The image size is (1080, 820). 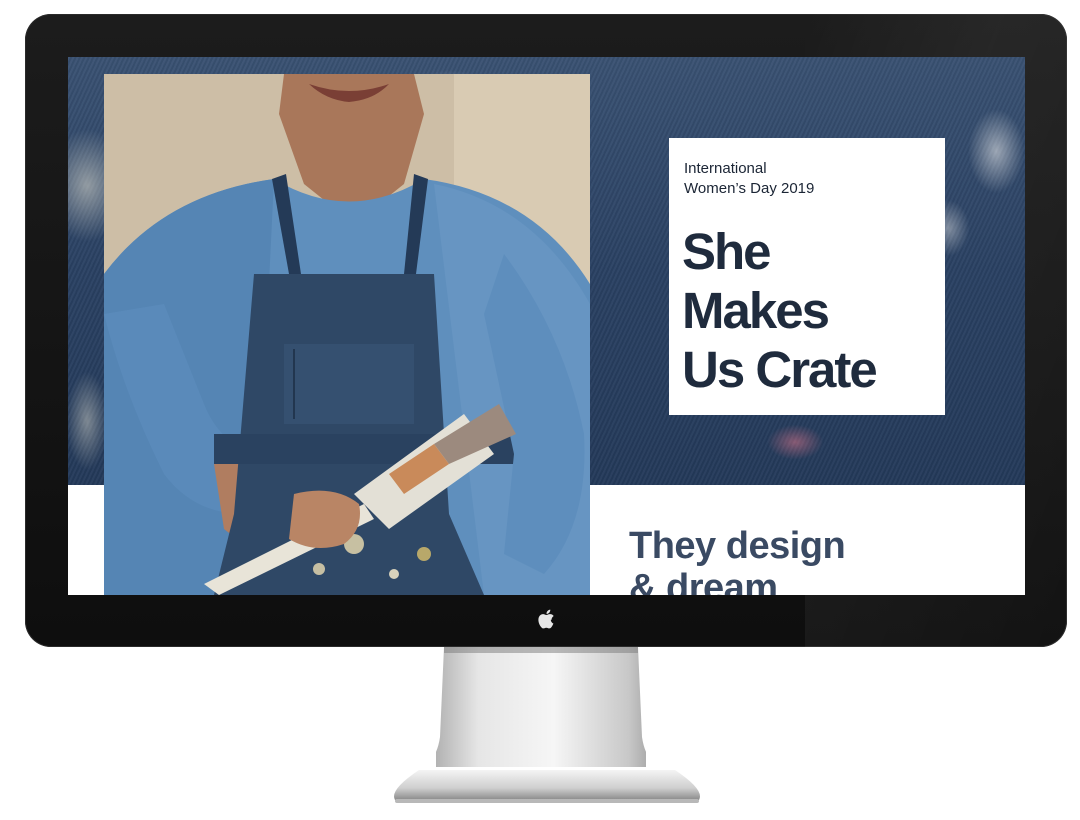 I want to click on event-label-line2: Women’s Day 2019, so click(x=749, y=188).